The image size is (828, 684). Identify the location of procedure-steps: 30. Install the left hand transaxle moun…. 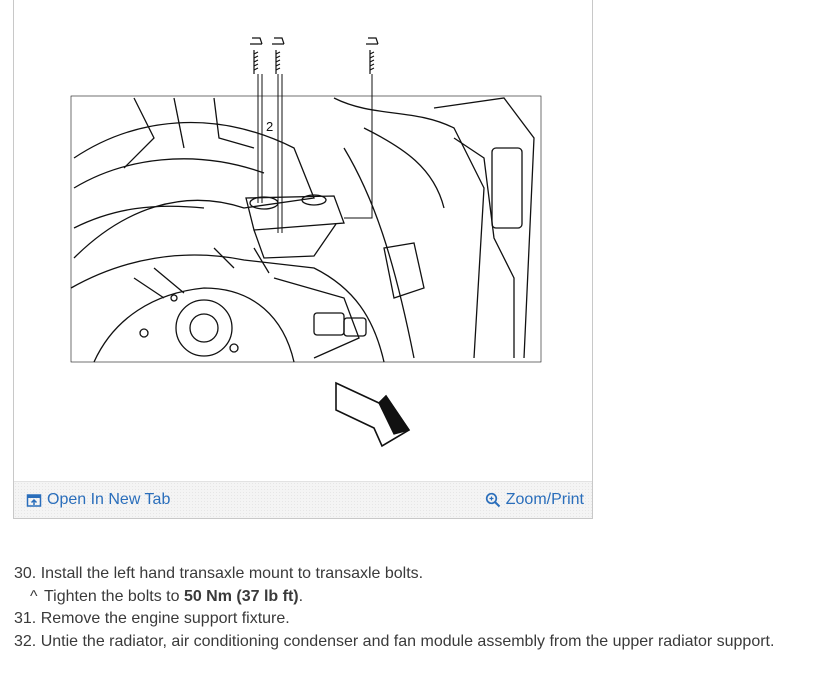
(414, 608).